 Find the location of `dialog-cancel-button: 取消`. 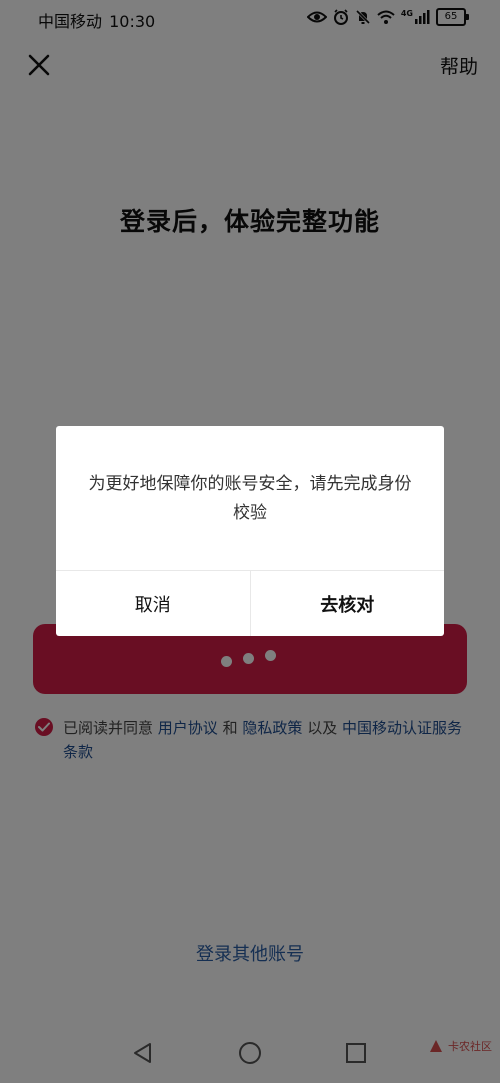

dialog-cancel-button: 取消 is located at coordinates (153, 603).